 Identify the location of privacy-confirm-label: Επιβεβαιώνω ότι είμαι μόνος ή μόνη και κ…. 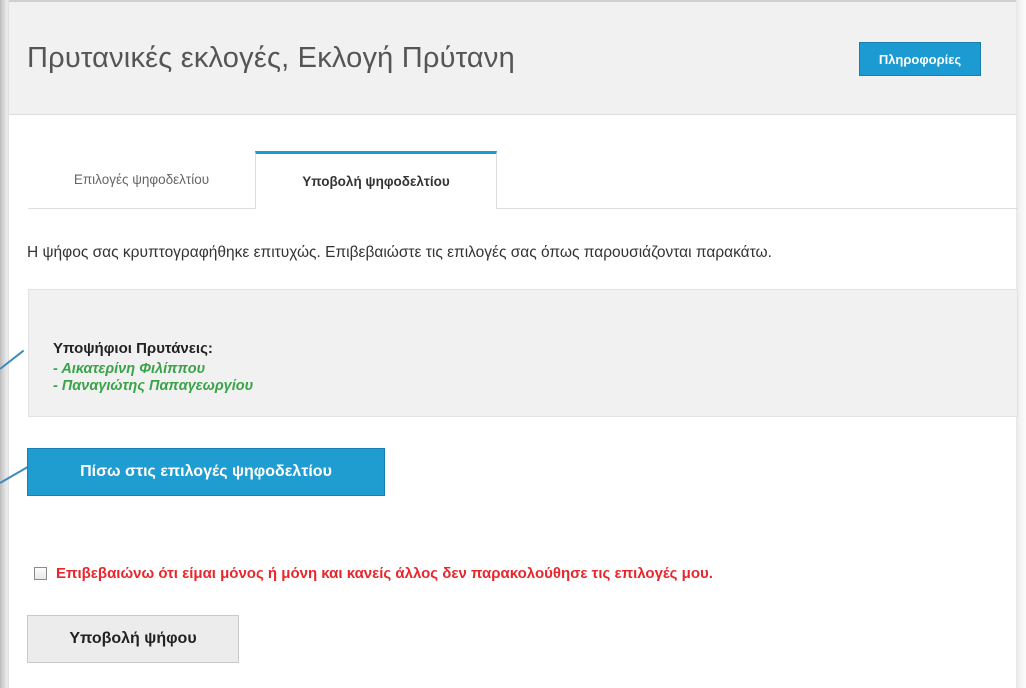
(384, 573).